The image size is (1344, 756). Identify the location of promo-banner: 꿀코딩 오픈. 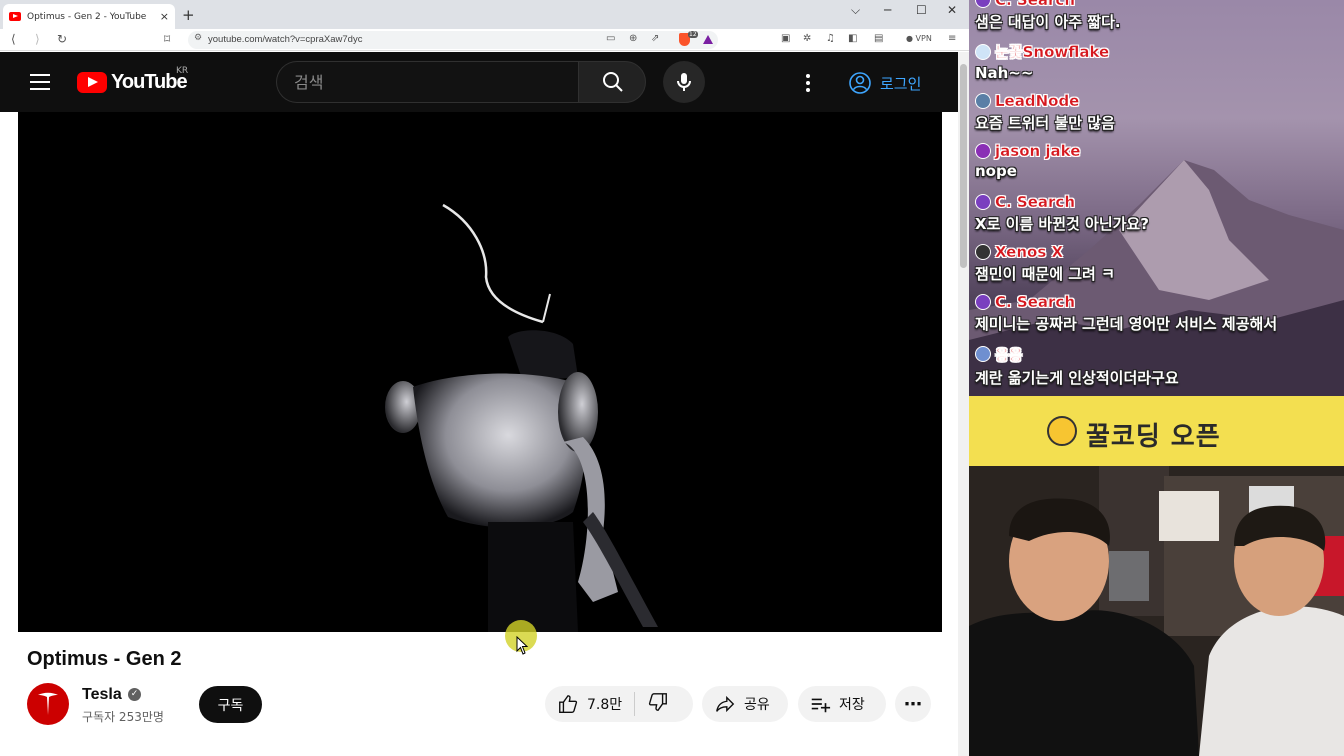
(1156, 431).